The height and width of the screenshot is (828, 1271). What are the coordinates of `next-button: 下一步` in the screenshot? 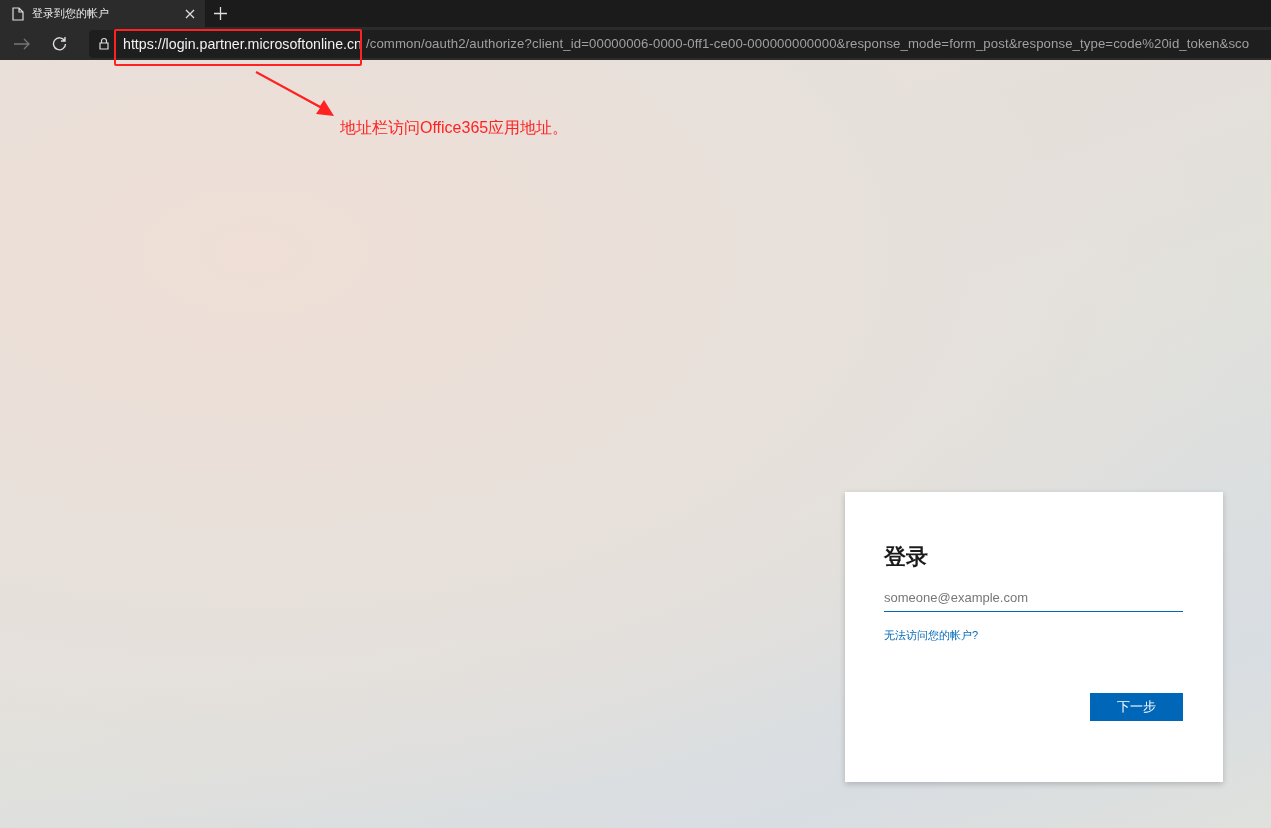 It's located at (1136, 707).